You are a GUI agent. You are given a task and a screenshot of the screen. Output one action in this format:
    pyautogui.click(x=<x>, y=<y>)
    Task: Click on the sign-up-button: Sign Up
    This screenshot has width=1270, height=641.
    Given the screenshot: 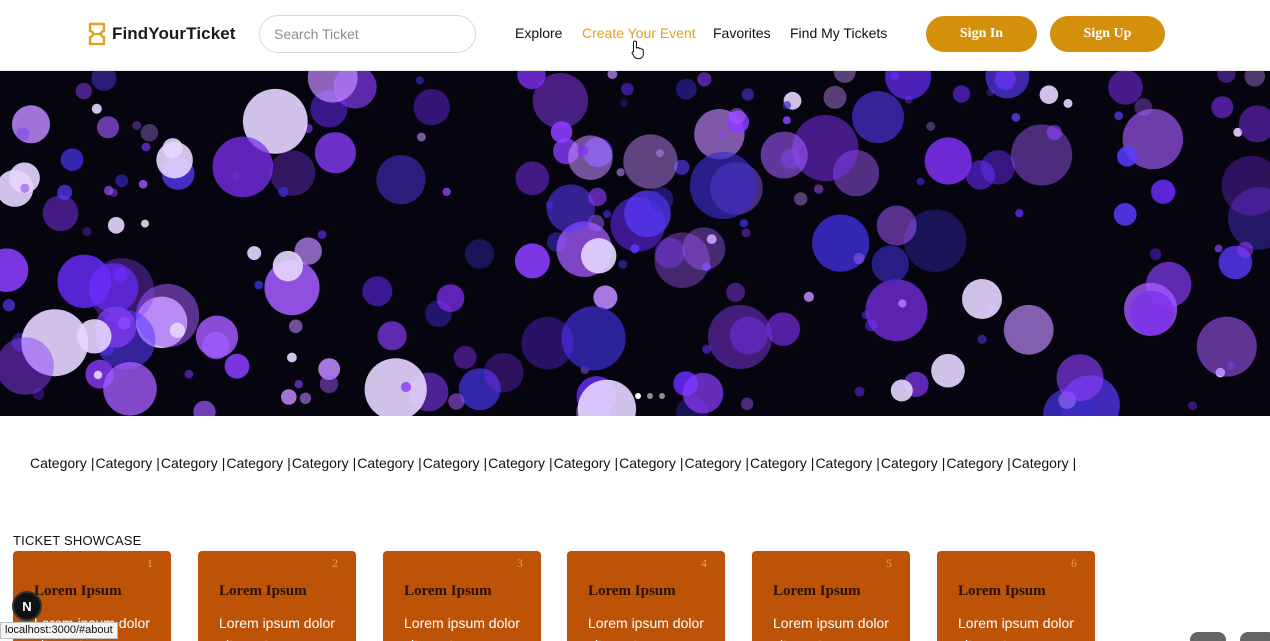 What is the action you would take?
    pyautogui.click(x=1107, y=34)
    